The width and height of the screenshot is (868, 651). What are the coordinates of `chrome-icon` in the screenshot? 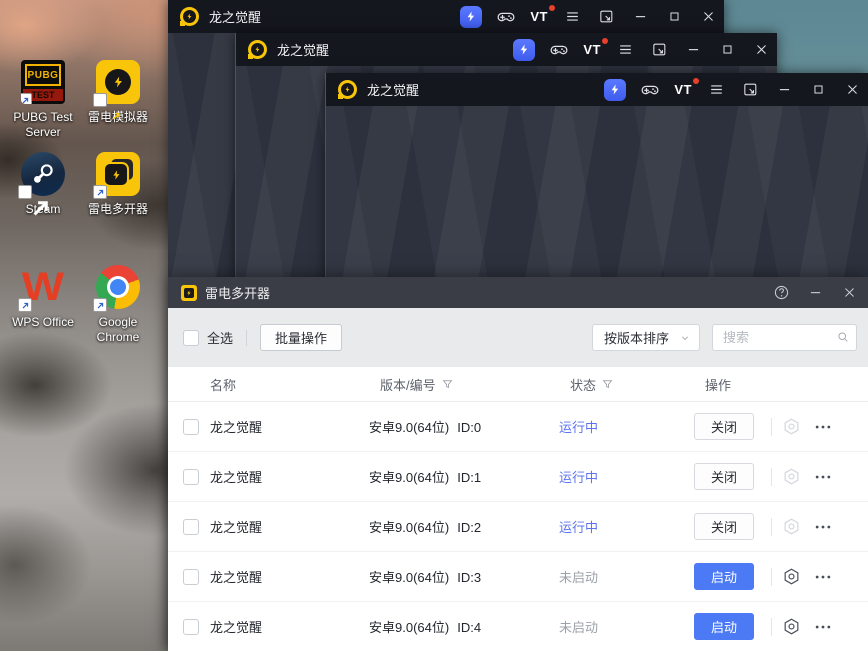 It's located at (116, 288).